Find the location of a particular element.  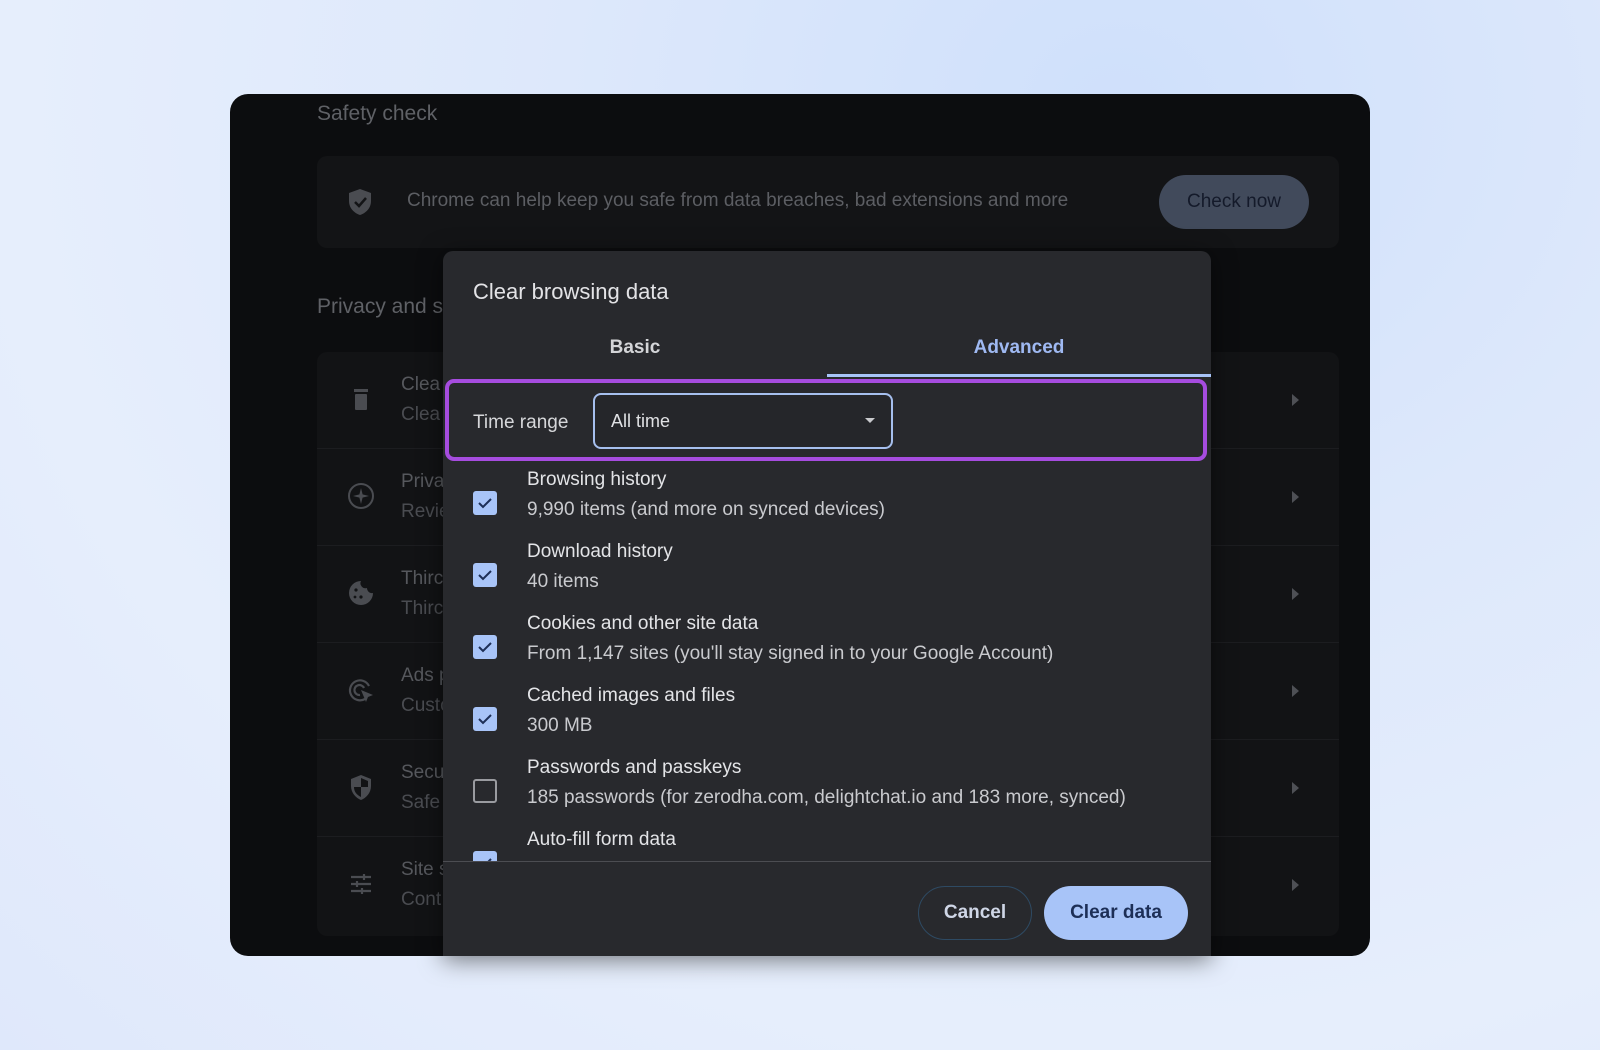

item-subtitle: 40 items is located at coordinates (563, 581).